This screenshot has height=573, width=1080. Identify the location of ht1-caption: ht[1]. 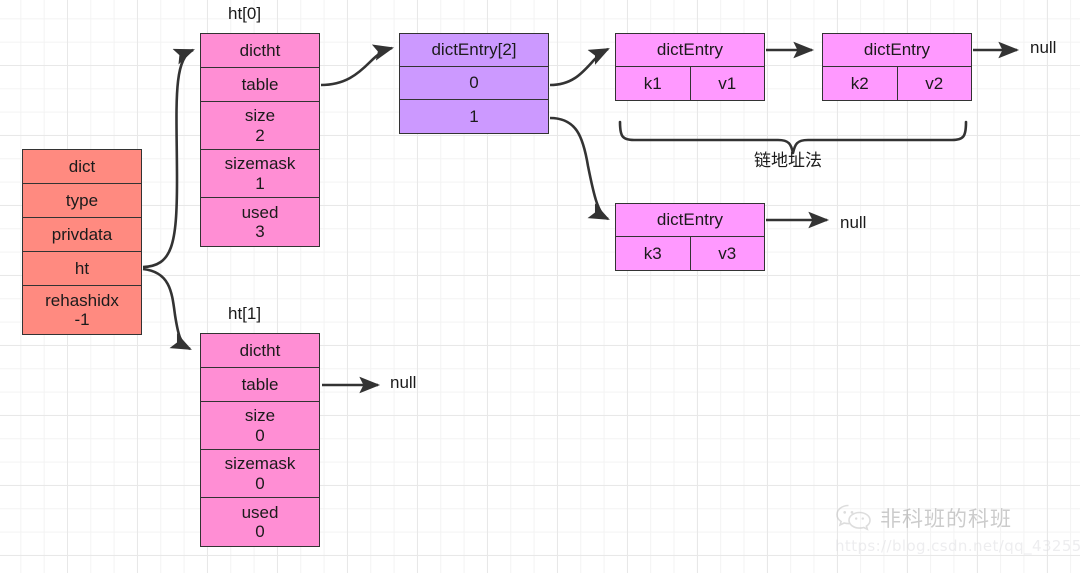
(245, 313).